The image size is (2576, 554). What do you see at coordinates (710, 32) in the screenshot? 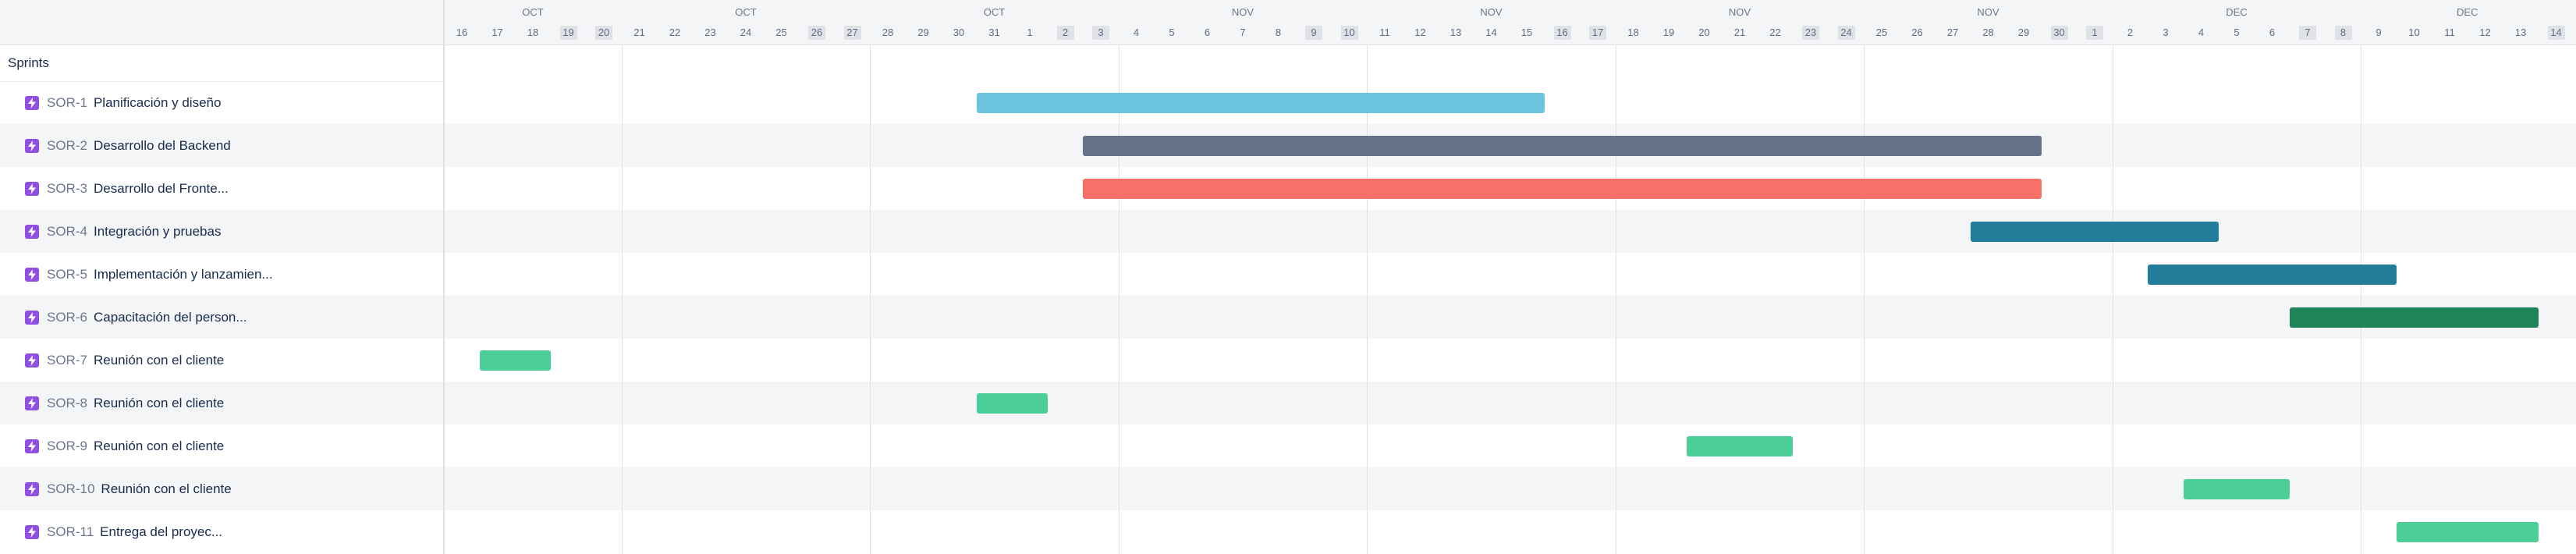
I see `day-label: 23` at bounding box center [710, 32].